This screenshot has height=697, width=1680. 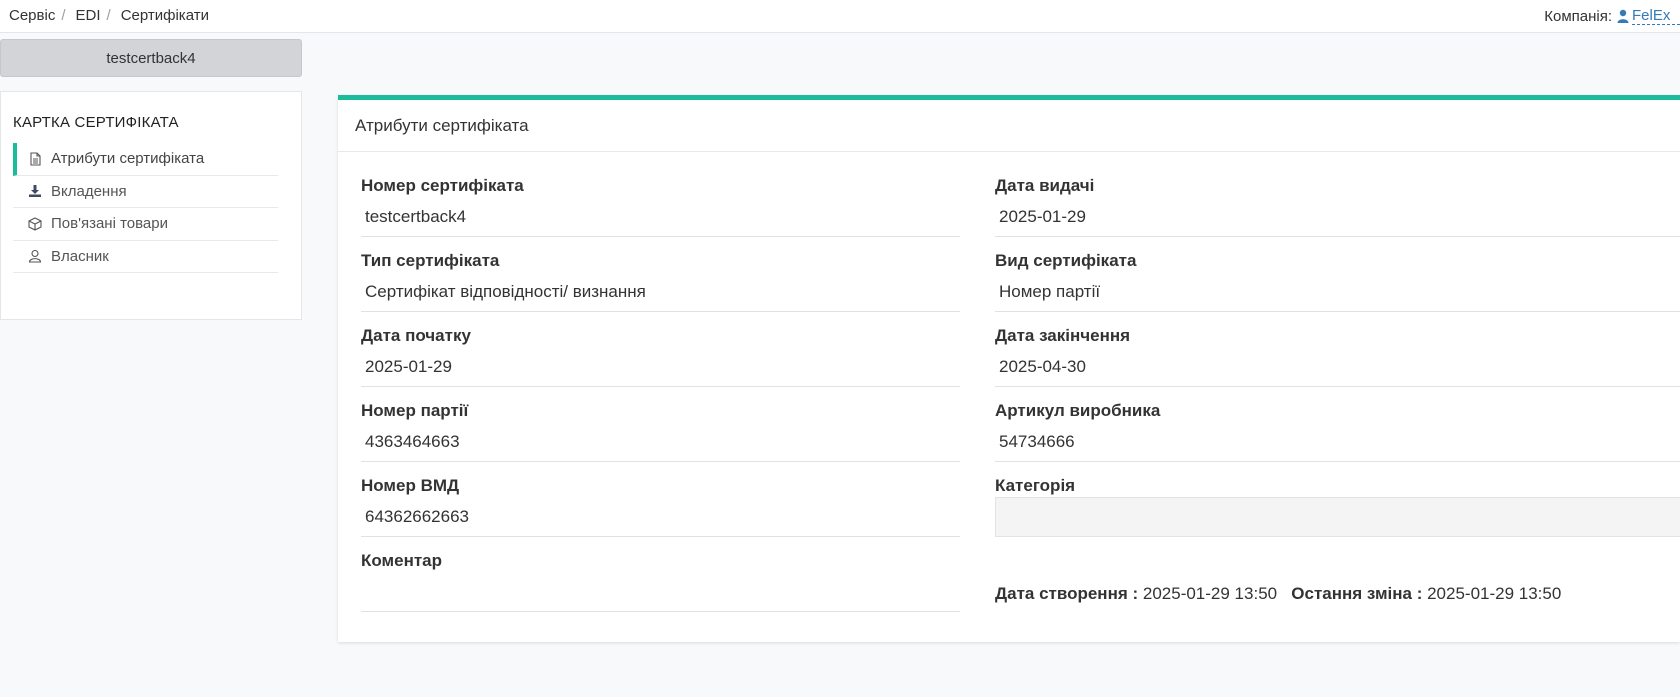 I want to click on cert-kind-field: Вид сертифіката Номер партії, so click(x=1337, y=281).